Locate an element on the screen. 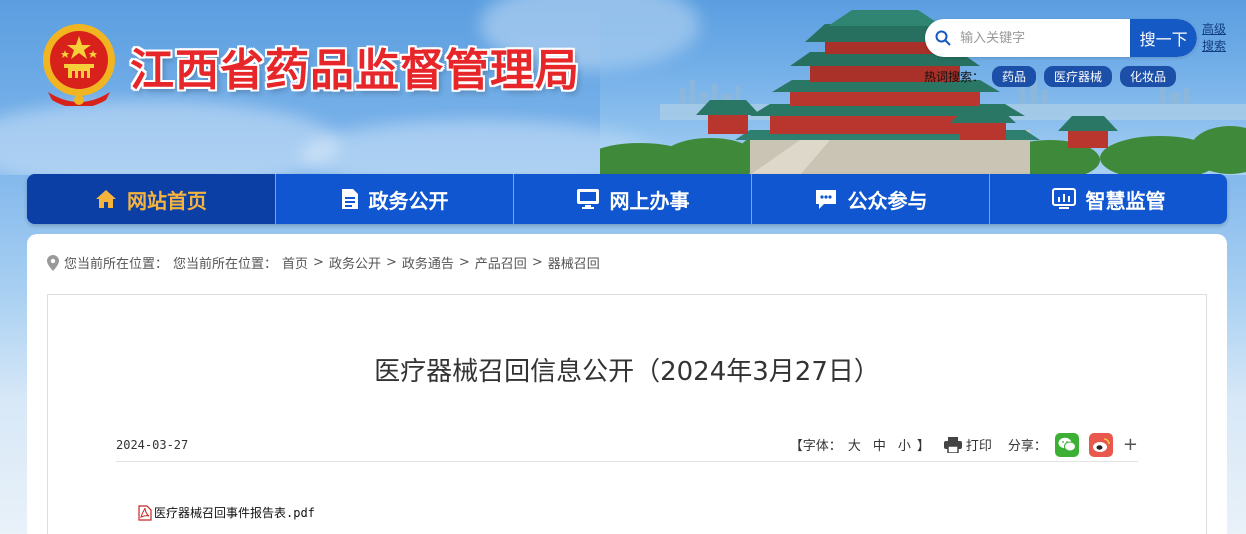 Image resolution: width=1246 pixels, height=534 pixels. breadcrumb-prefix: 您当前所在位置： is located at coordinates (116, 264).